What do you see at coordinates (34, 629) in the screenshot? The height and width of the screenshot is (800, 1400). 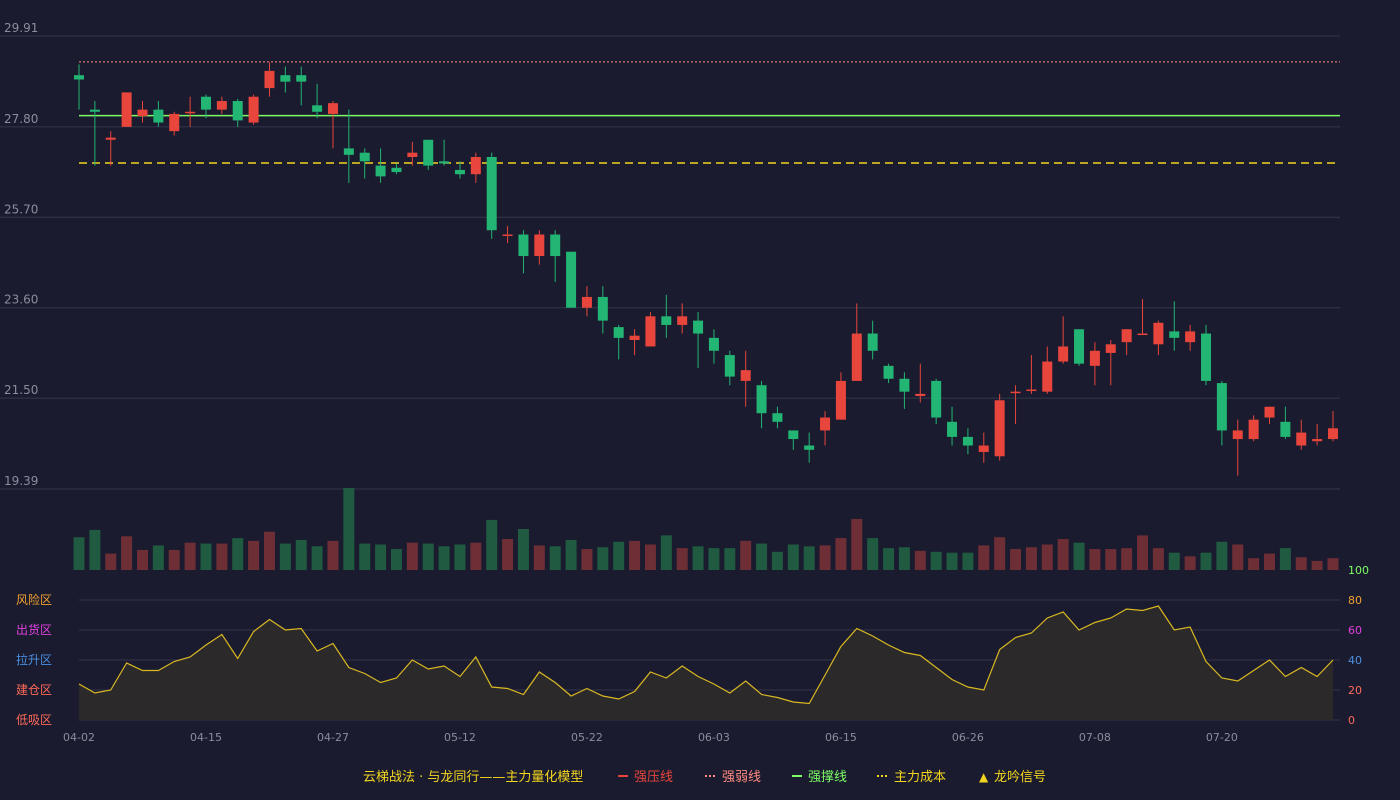 I see `zone-label: 出货区` at bounding box center [34, 629].